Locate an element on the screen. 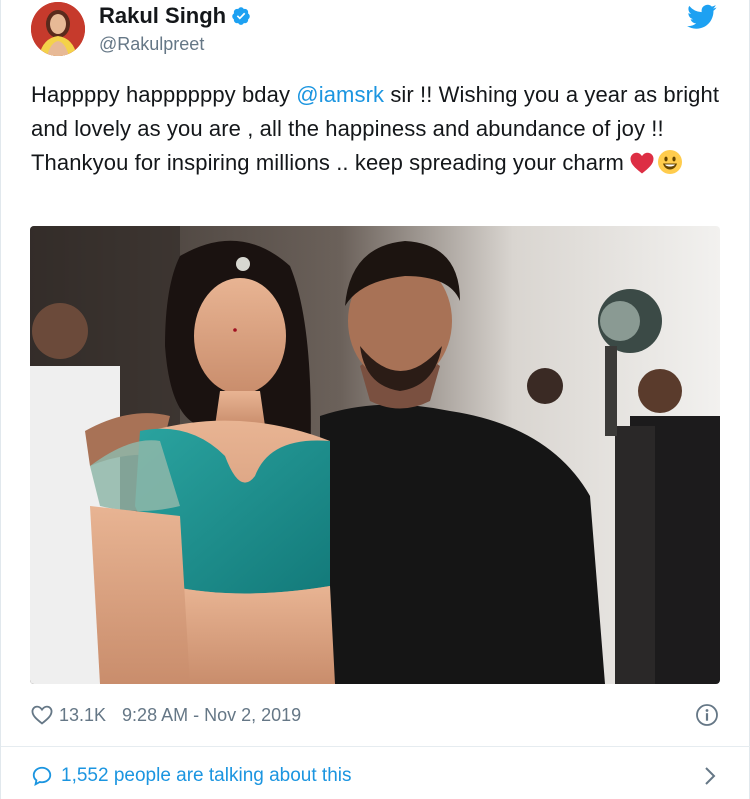 Image resolution: width=750 pixels, height=799 pixels. author-handle: @Rakulpreet is located at coordinates (151, 44).